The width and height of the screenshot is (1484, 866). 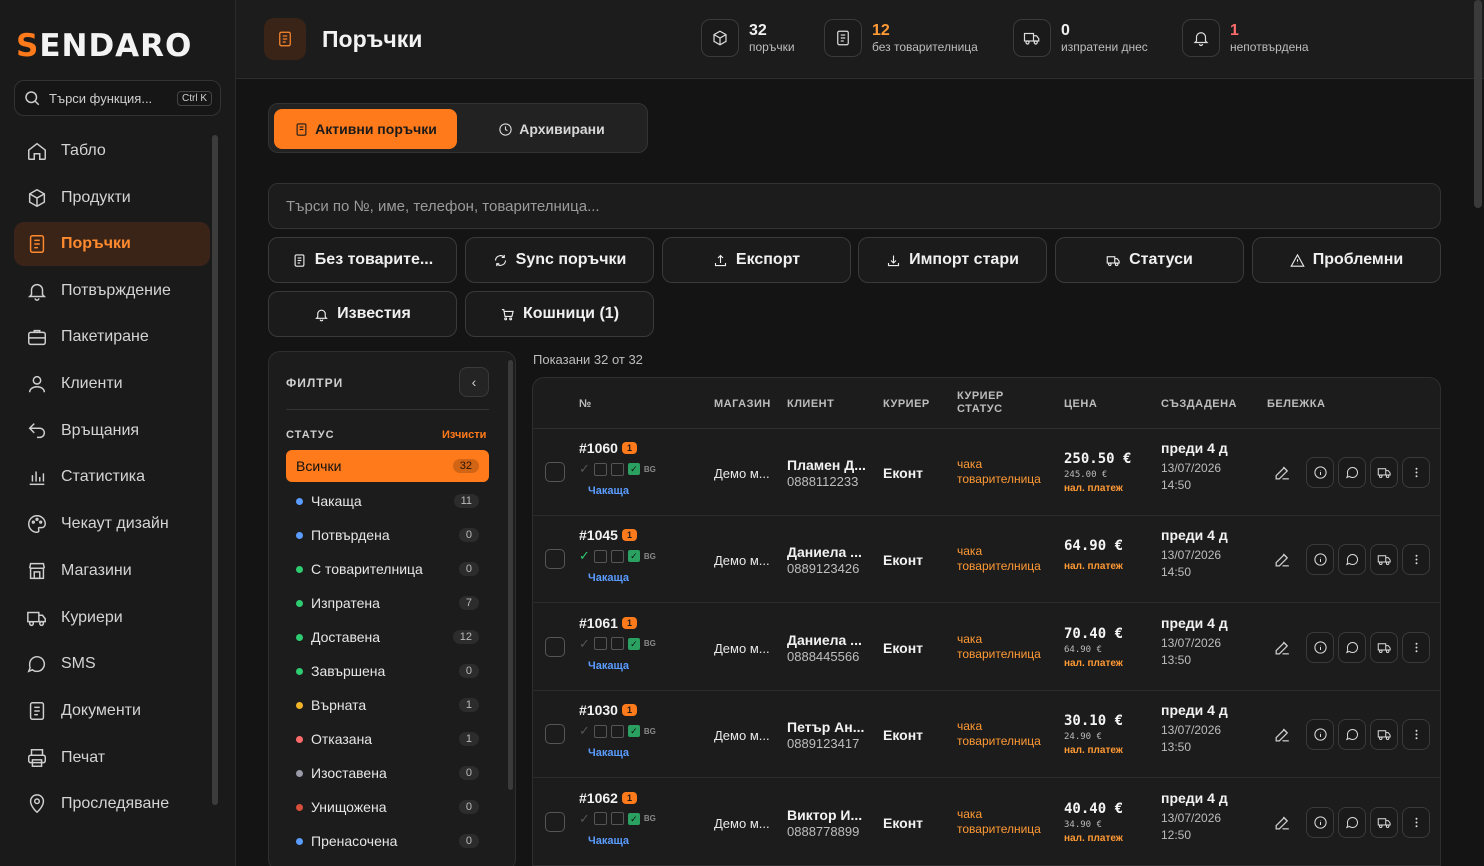 What do you see at coordinates (387, 705) in the screenshot?
I see `status-filter-item: Върната 1` at bounding box center [387, 705].